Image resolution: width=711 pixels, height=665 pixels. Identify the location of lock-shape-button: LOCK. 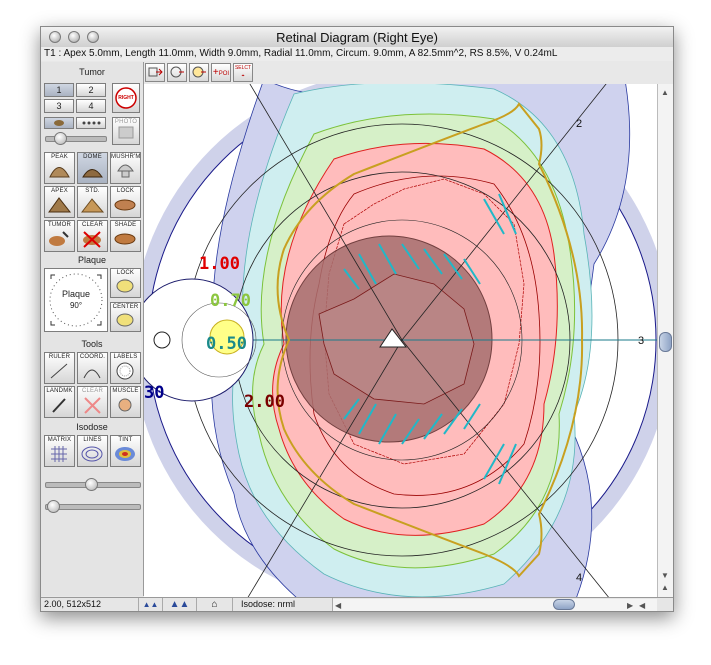
(125, 202).